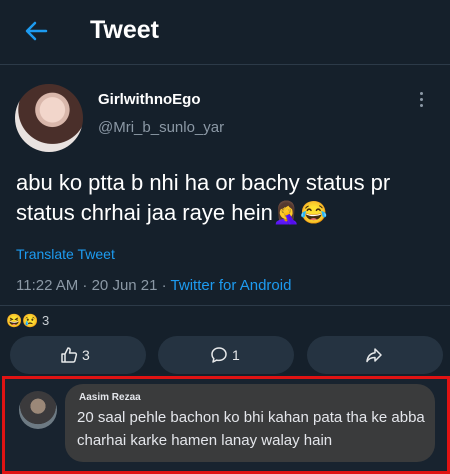 The height and width of the screenshot is (474, 450). I want to click on comment-icon, so click(219, 355).